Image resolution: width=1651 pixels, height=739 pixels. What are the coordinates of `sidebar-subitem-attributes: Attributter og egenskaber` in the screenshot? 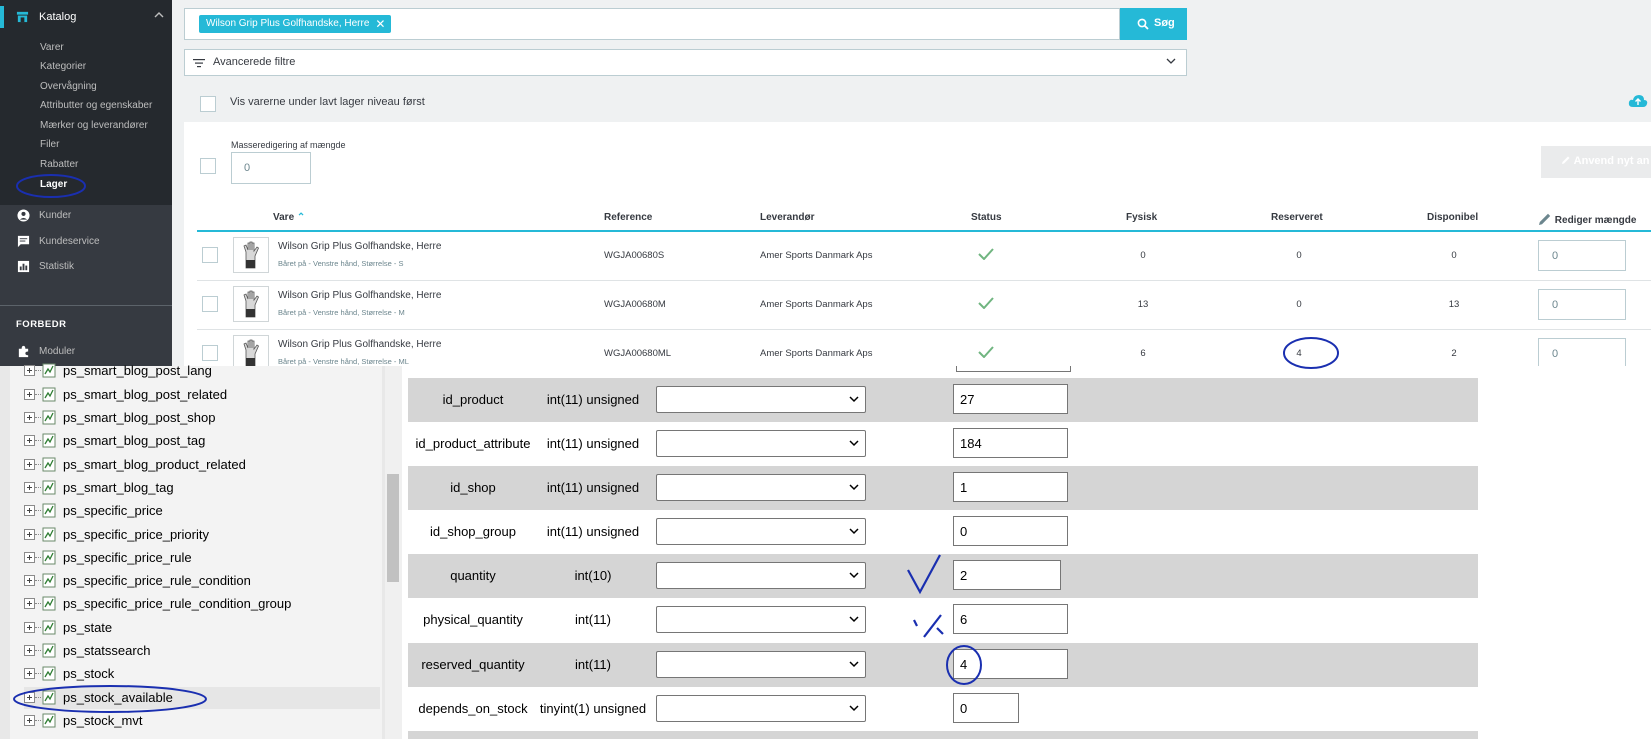 It's located at (96, 105).